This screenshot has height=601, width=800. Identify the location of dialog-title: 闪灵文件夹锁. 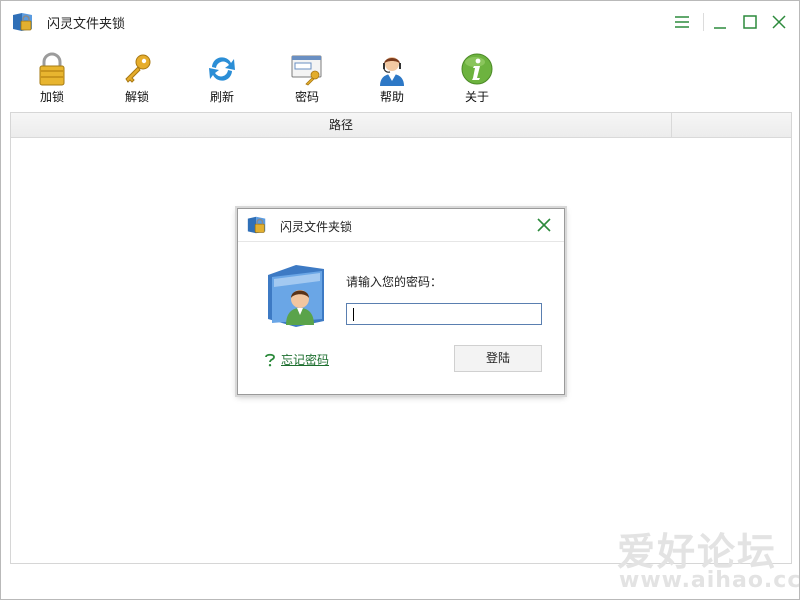
(316, 227).